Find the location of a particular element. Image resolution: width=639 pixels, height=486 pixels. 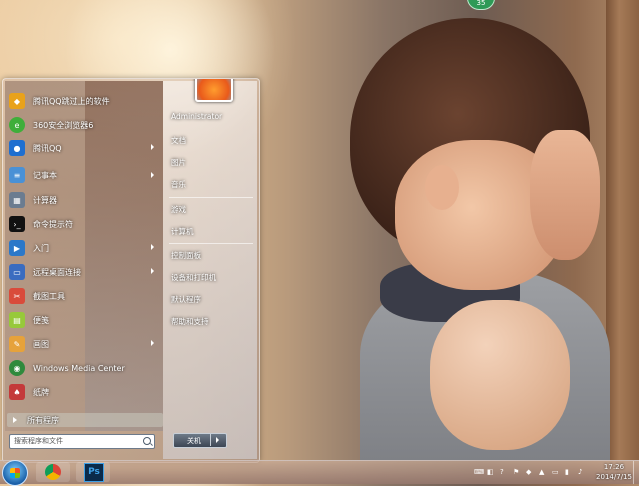

search-icon is located at coordinates (147, 441).